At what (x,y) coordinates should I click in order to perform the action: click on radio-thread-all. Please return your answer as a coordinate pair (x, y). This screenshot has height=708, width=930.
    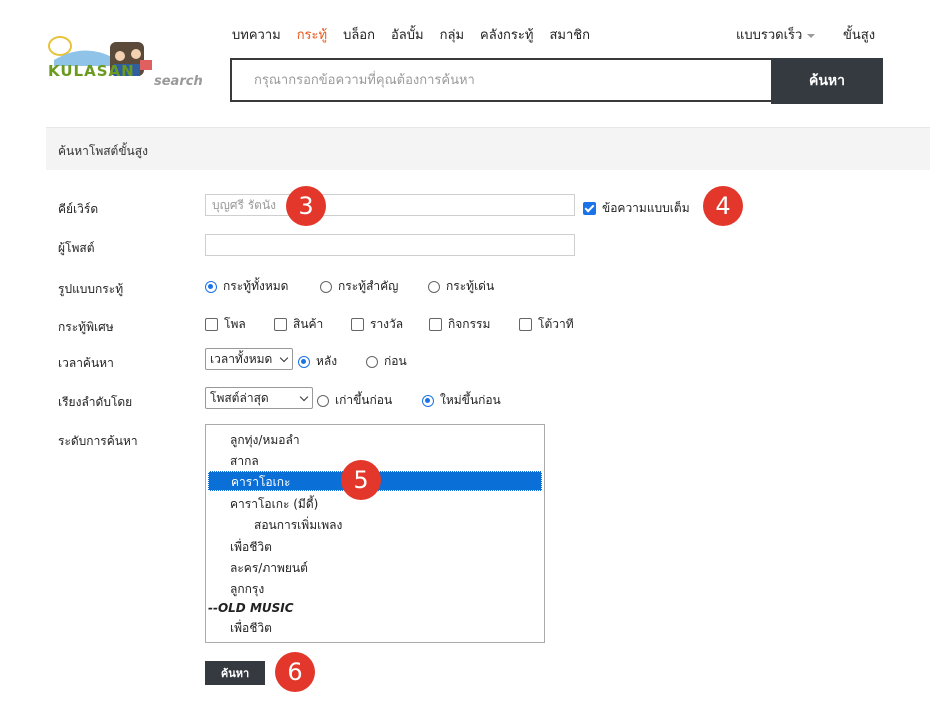
    Looking at the image, I should click on (211, 286).